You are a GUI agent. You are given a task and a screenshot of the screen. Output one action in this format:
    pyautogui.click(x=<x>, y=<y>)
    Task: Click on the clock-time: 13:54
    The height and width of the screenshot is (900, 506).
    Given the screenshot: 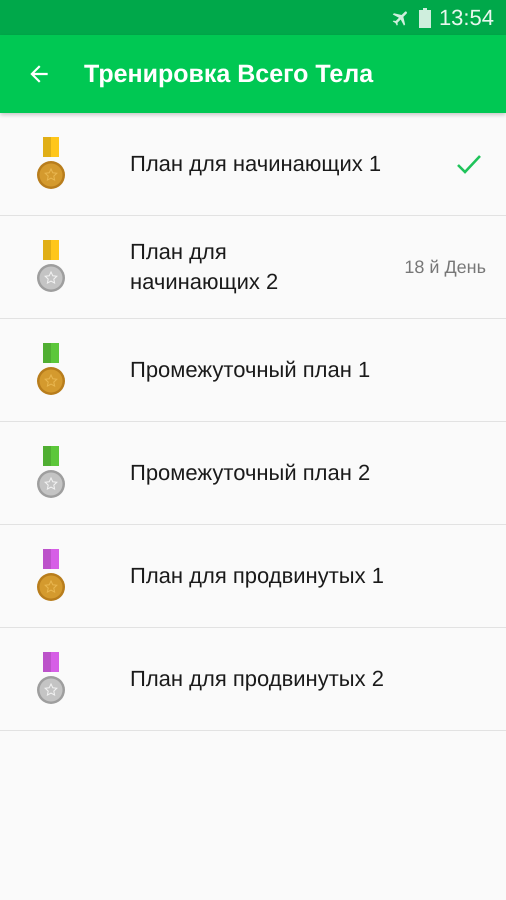 What is the action you would take?
    pyautogui.click(x=466, y=17)
    